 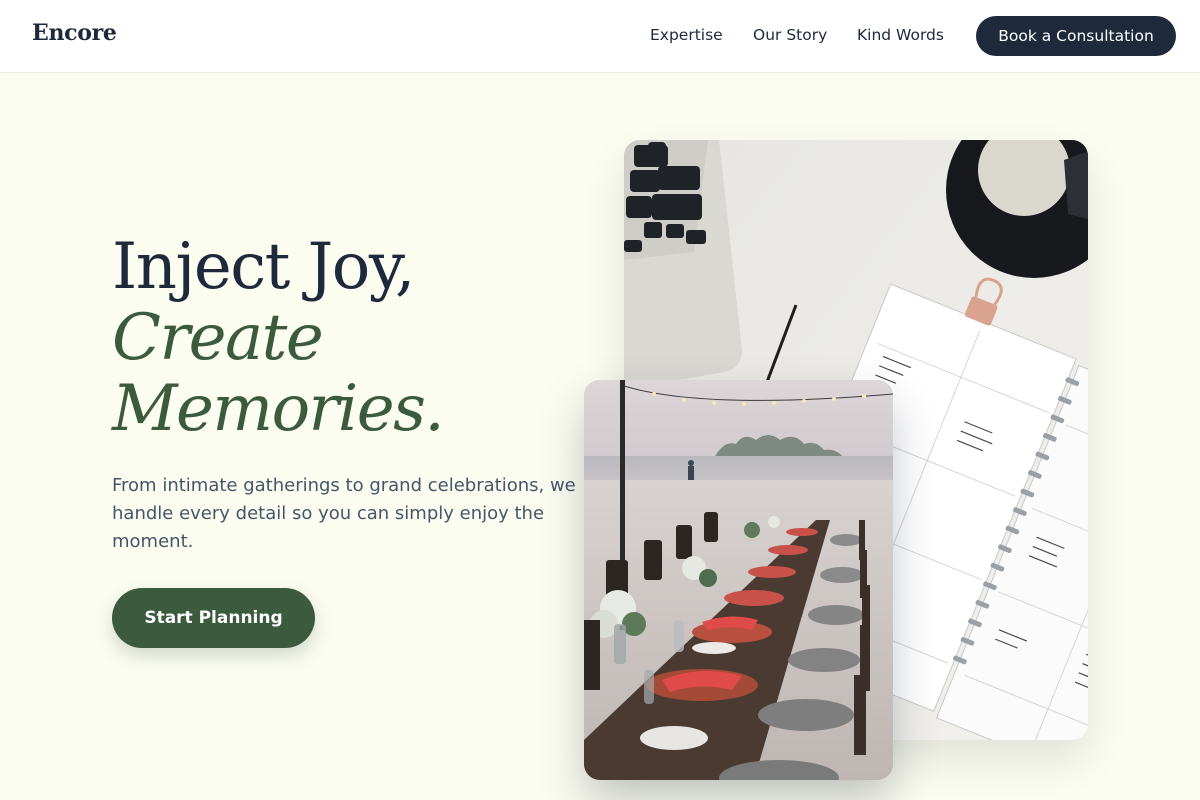 I want to click on brand-logo: Encore, so click(x=74, y=33).